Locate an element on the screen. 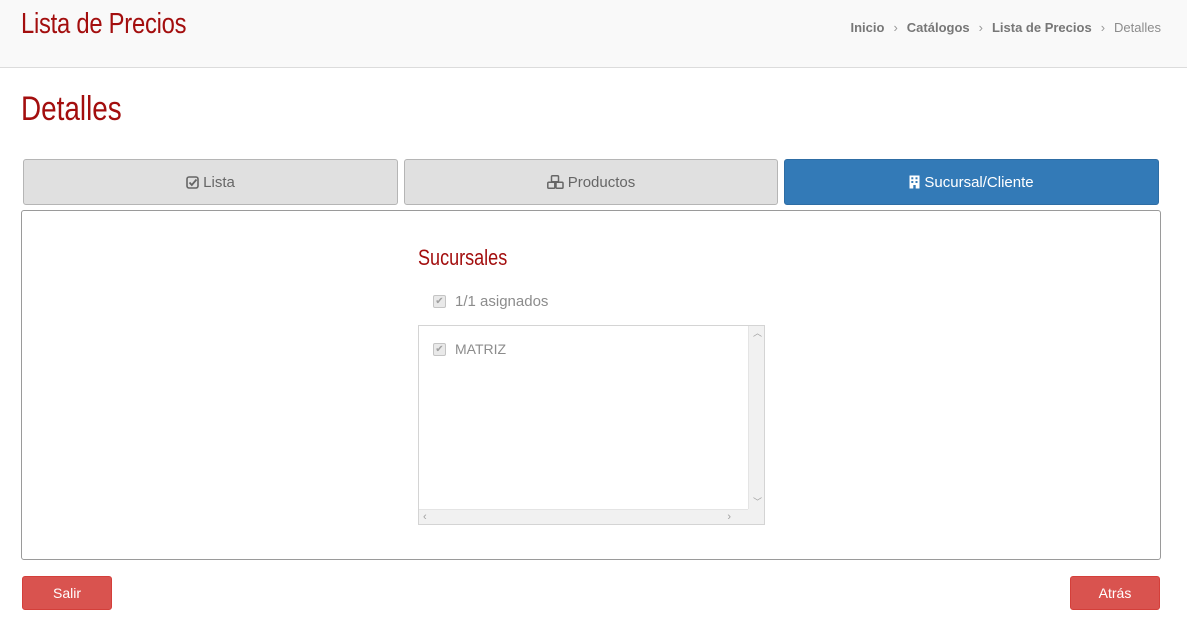 The width and height of the screenshot is (1187, 627). cubes-icon is located at coordinates (555, 182).